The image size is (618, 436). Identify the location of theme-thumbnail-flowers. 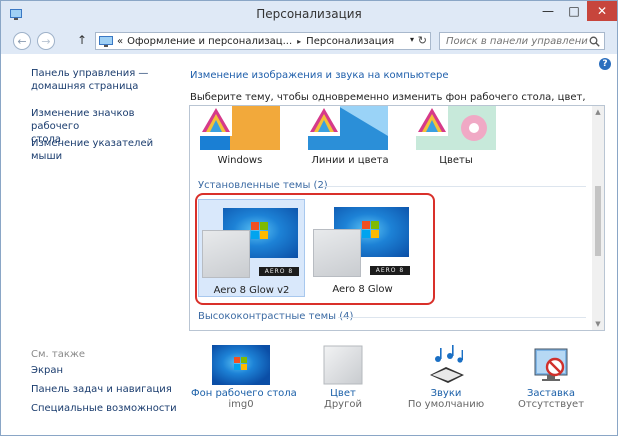
(456, 128).